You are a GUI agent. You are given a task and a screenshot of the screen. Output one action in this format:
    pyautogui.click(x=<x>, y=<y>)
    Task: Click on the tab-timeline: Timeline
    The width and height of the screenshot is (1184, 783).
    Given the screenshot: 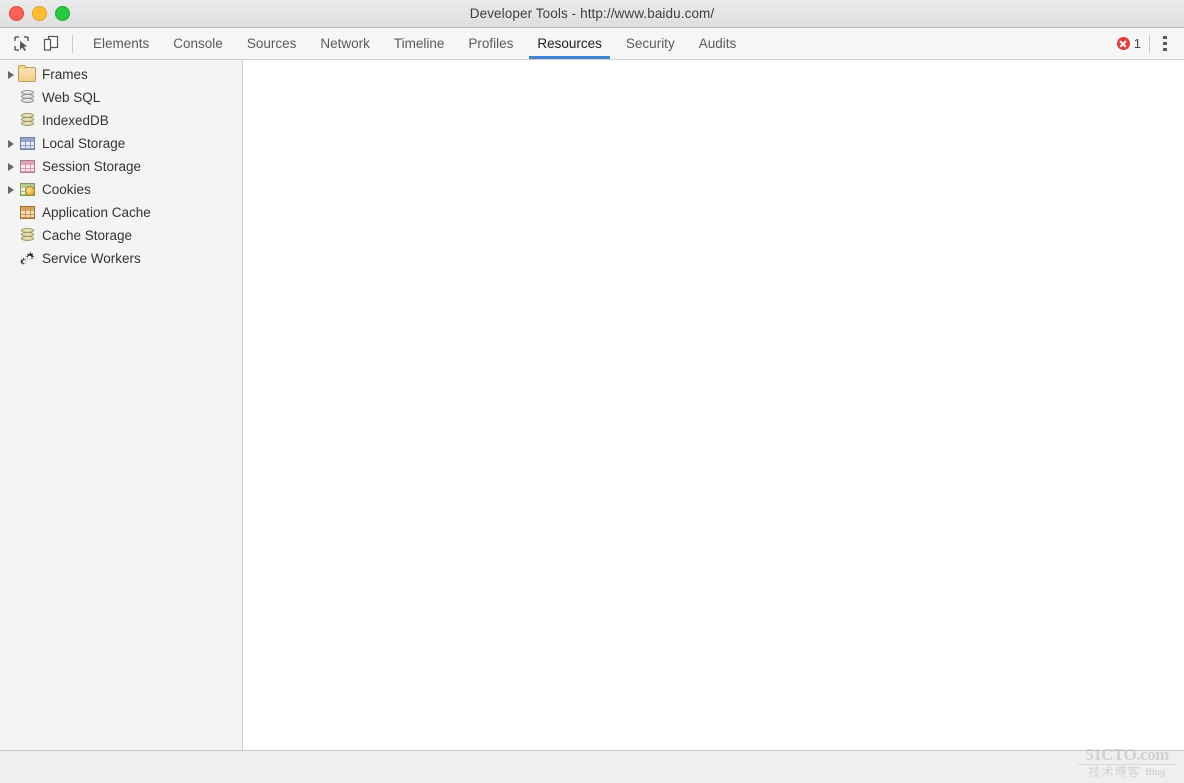 What is the action you would take?
    pyautogui.click(x=419, y=43)
    